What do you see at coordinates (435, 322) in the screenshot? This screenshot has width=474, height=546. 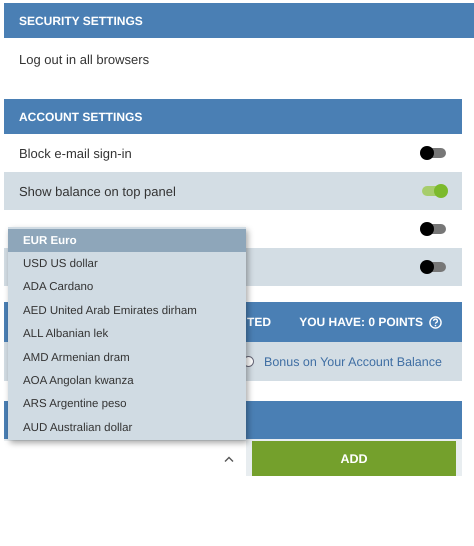 I see `help-icon` at bounding box center [435, 322].